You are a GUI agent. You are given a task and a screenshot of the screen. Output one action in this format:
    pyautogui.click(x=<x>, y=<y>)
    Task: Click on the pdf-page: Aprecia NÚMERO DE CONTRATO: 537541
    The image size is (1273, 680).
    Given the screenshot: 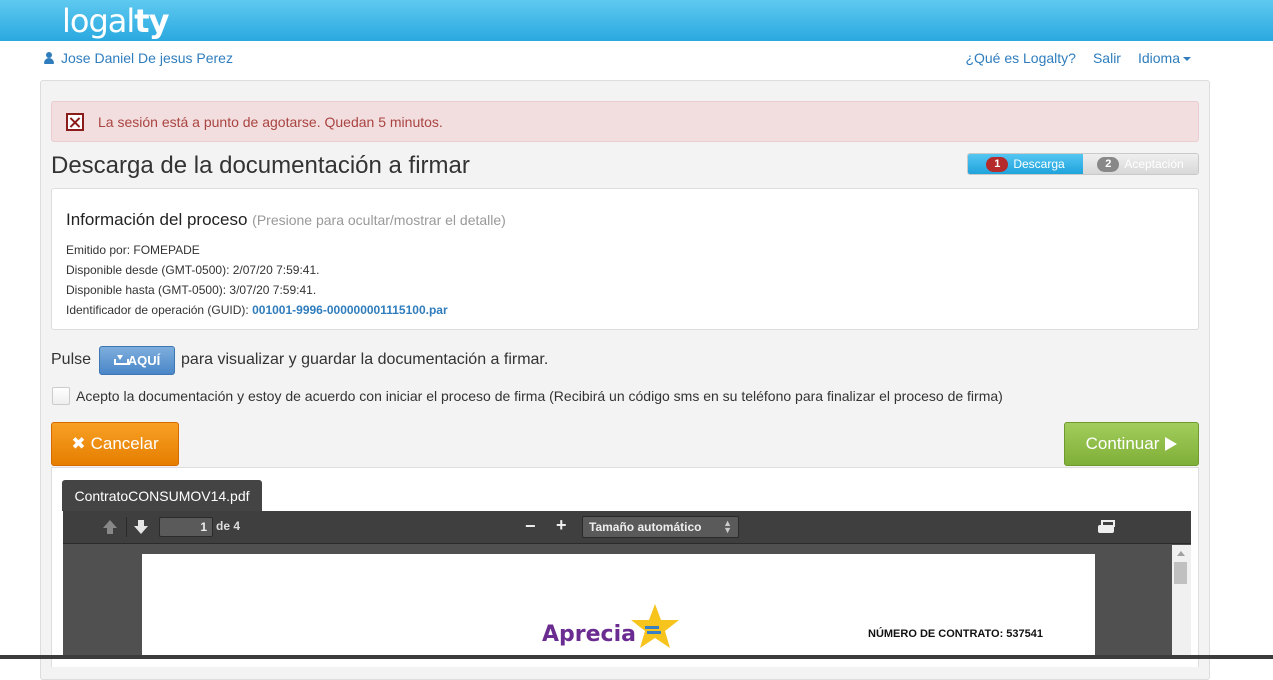 What is the action you would take?
    pyautogui.click(x=618, y=609)
    